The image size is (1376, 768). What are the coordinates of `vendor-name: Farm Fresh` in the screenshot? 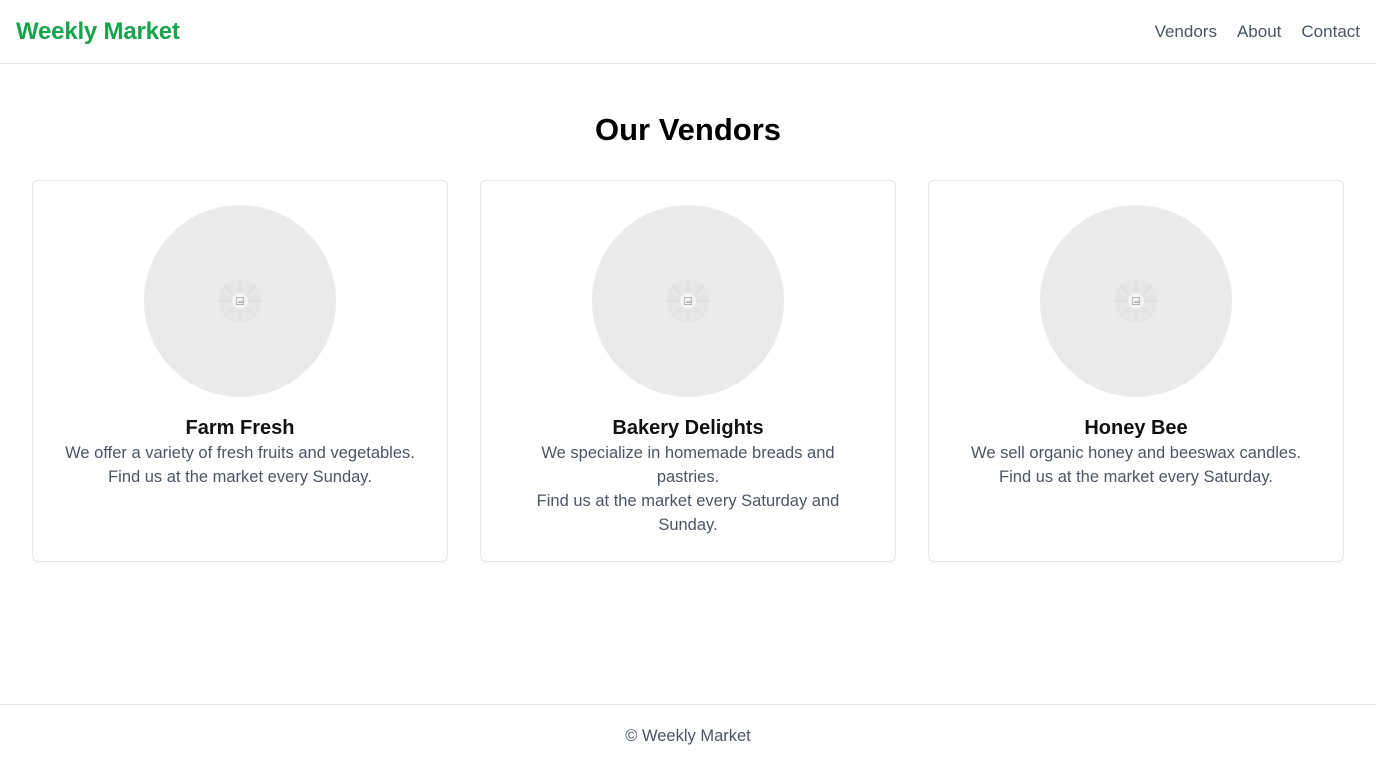 It's located at (240, 428).